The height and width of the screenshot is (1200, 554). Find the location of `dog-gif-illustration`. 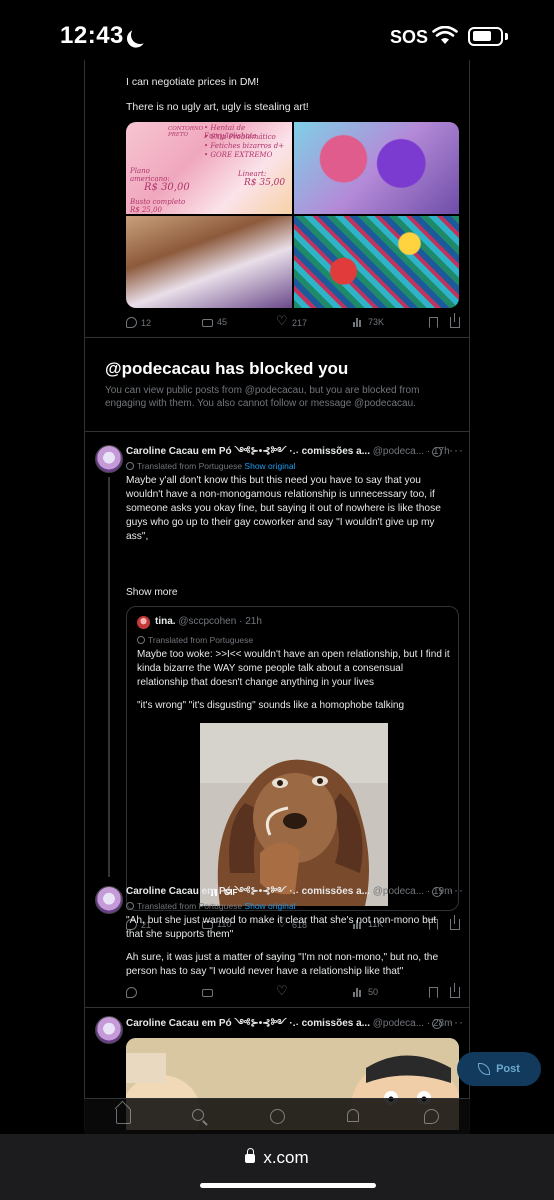

dog-gif-illustration is located at coordinates (294, 814).